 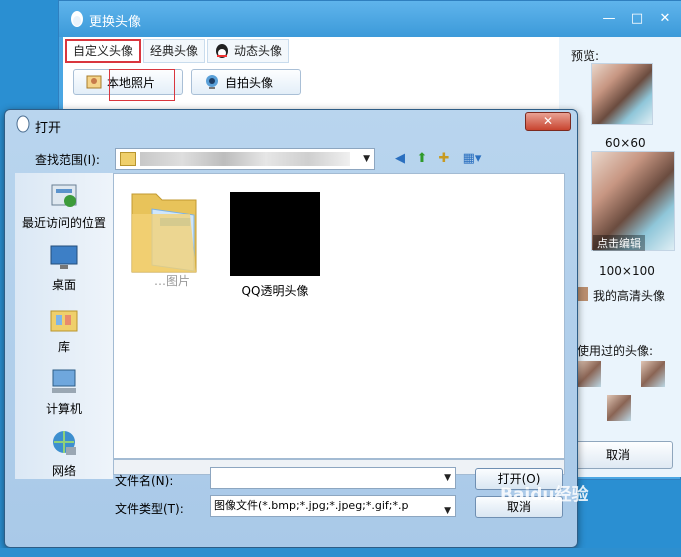 I want to click on file-name: QQ透明头像, so click(x=275, y=291).